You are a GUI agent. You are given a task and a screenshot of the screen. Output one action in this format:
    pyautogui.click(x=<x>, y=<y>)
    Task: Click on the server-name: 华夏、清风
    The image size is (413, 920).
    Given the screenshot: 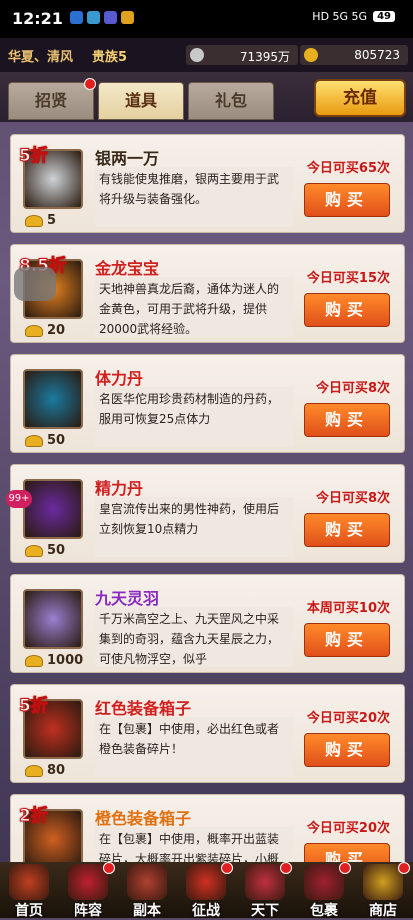 What is the action you would take?
    pyautogui.click(x=41, y=57)
    